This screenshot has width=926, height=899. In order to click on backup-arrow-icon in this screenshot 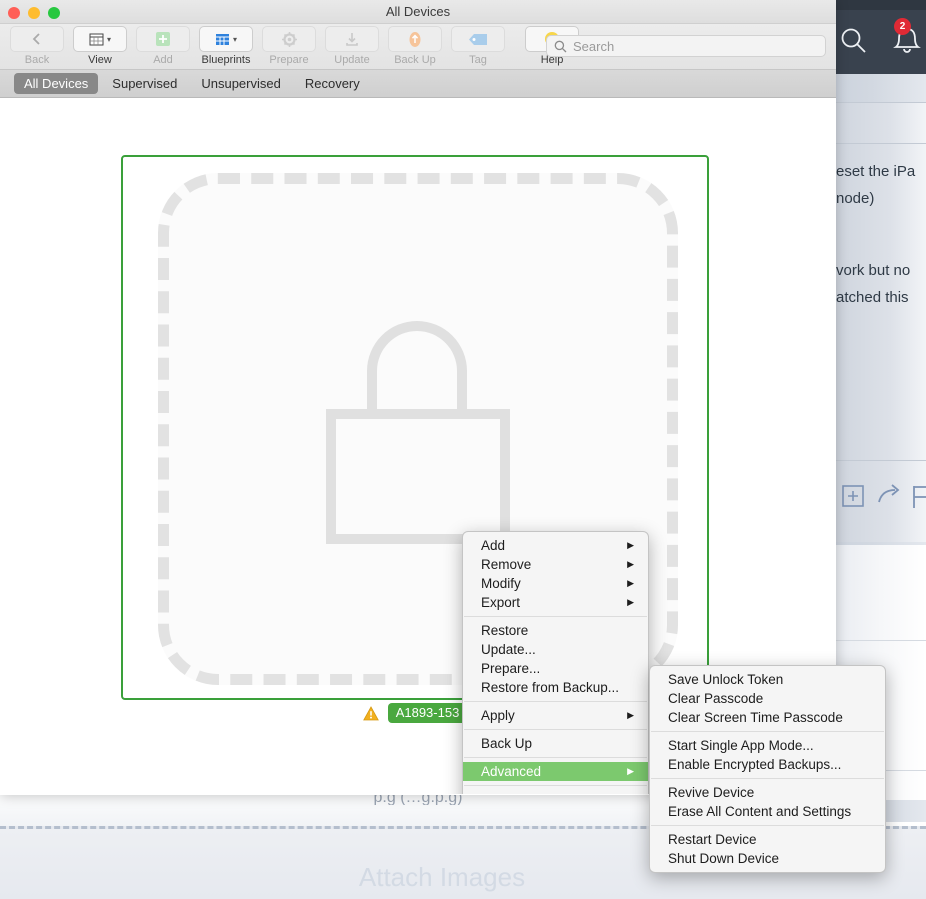, I will do `click(415, 39)`.